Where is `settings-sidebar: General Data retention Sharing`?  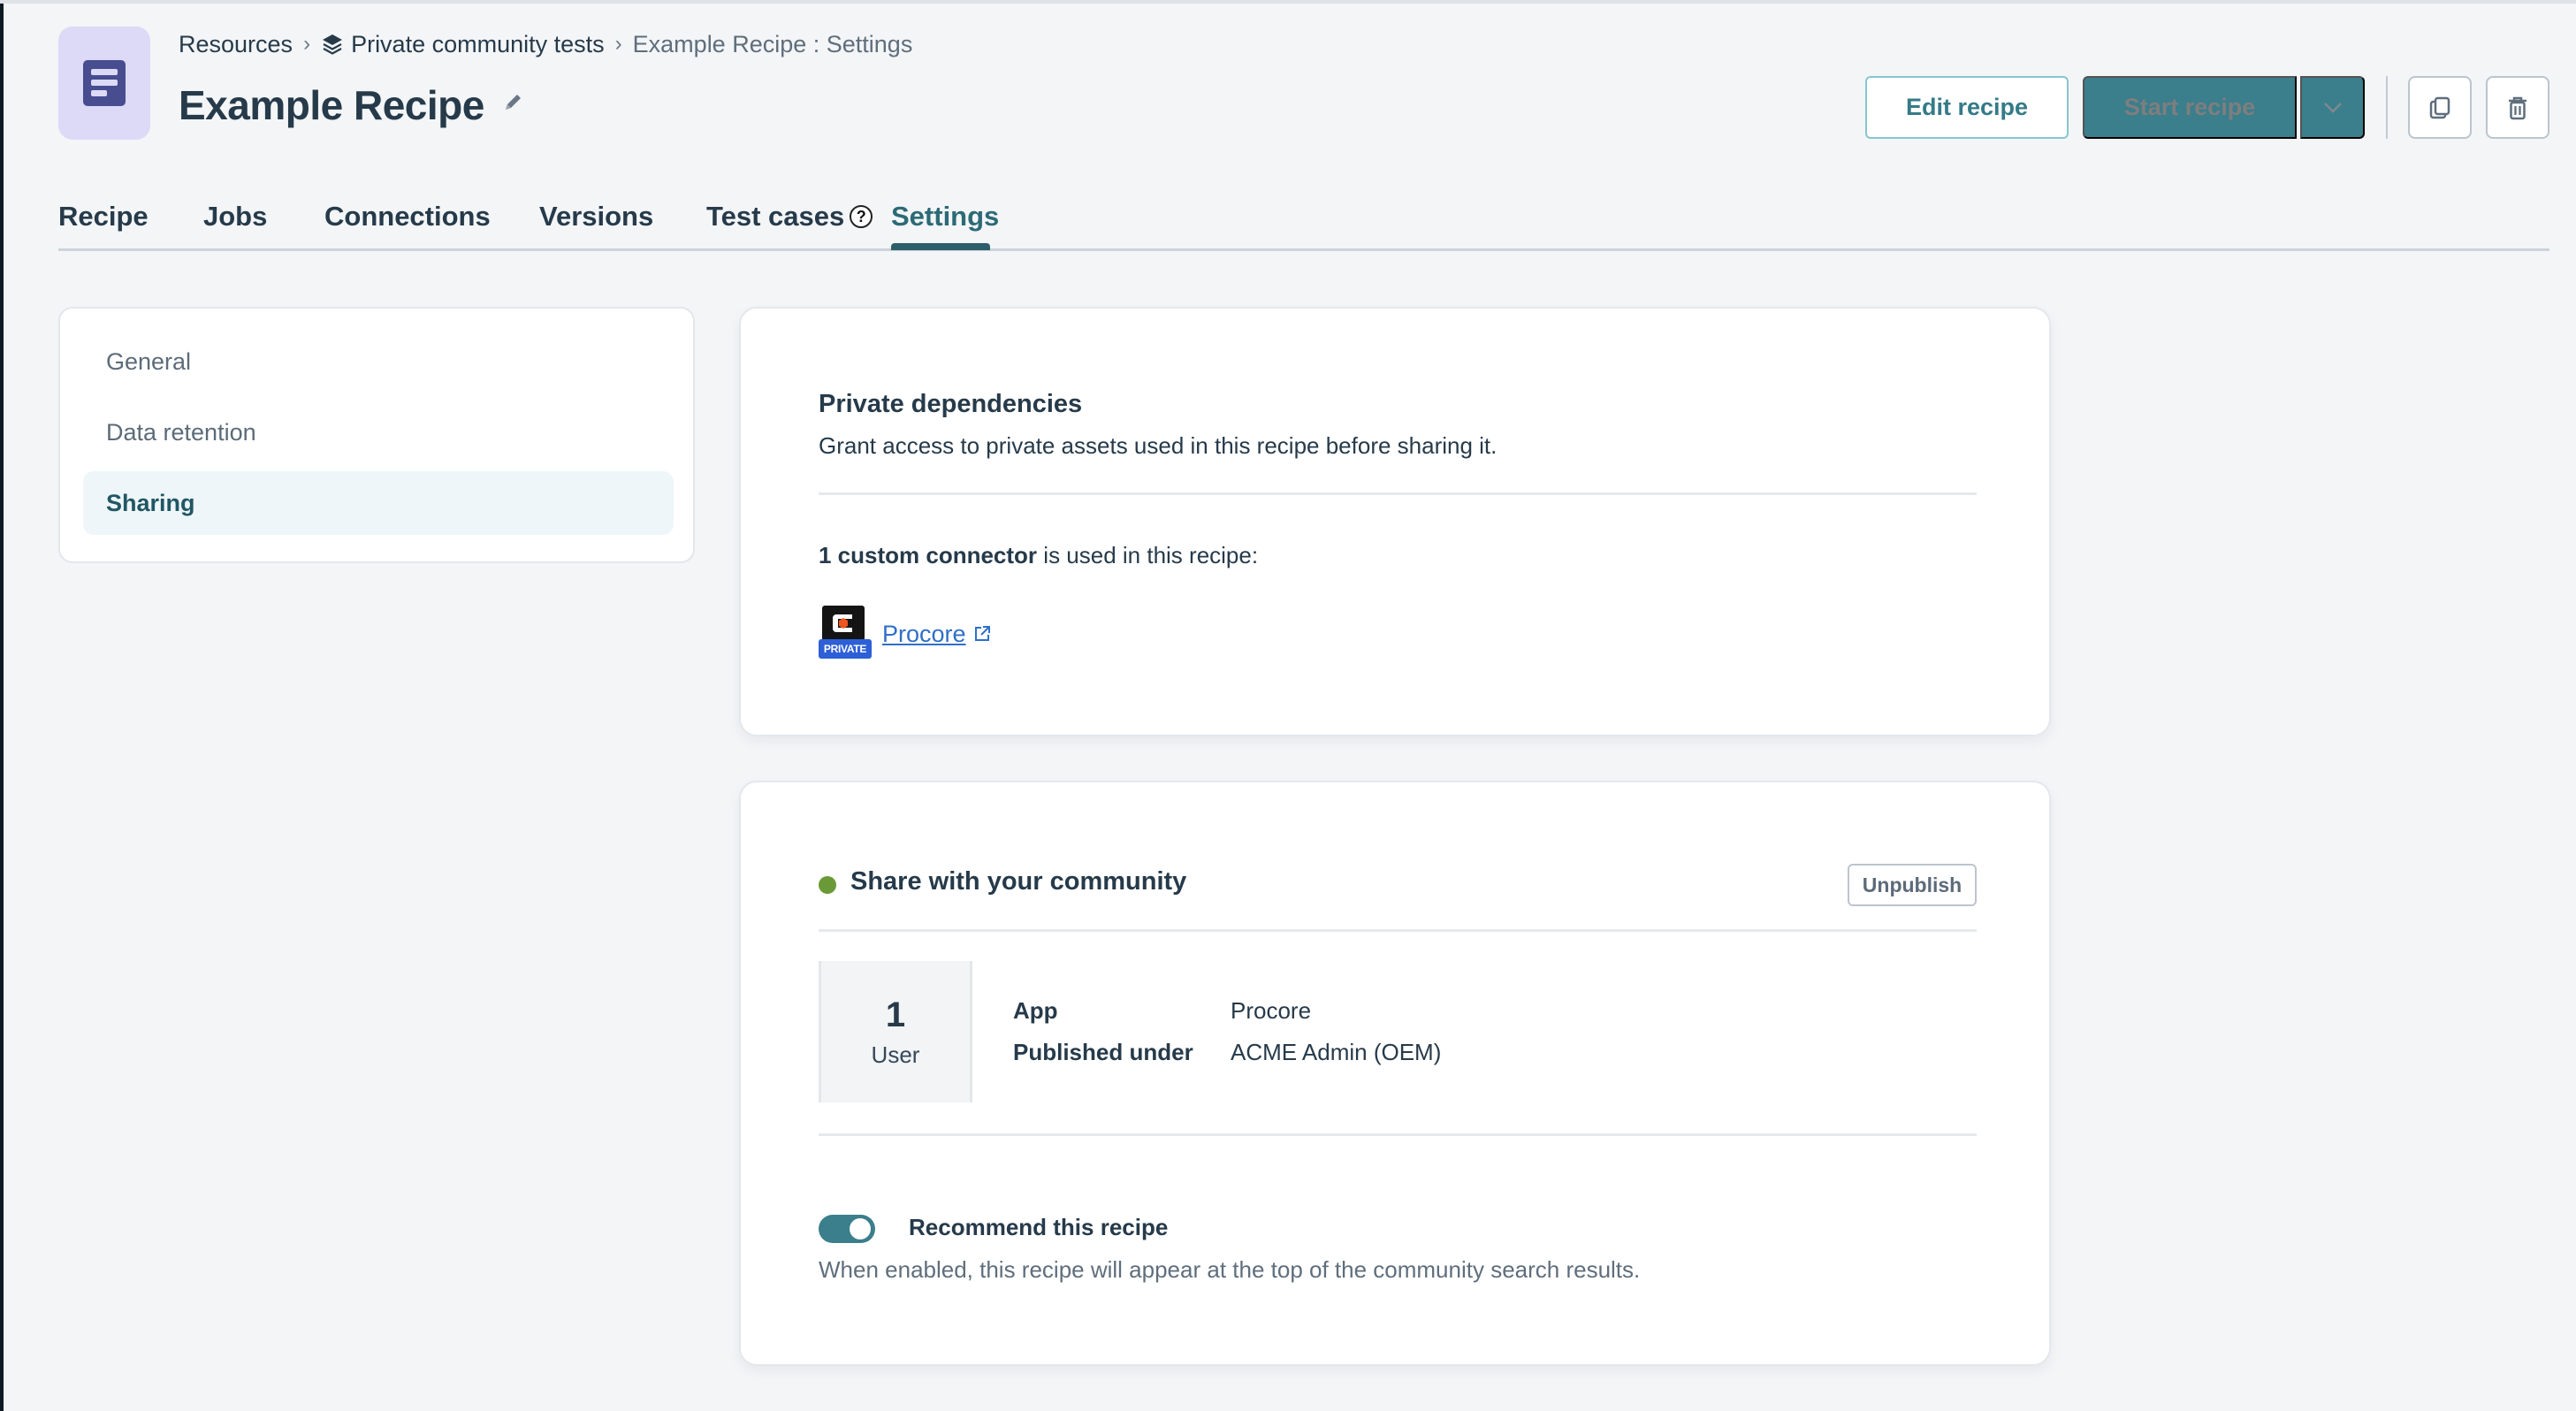
settings-sidebar: General Data retention Sharing is located at coordinates (376, 435).